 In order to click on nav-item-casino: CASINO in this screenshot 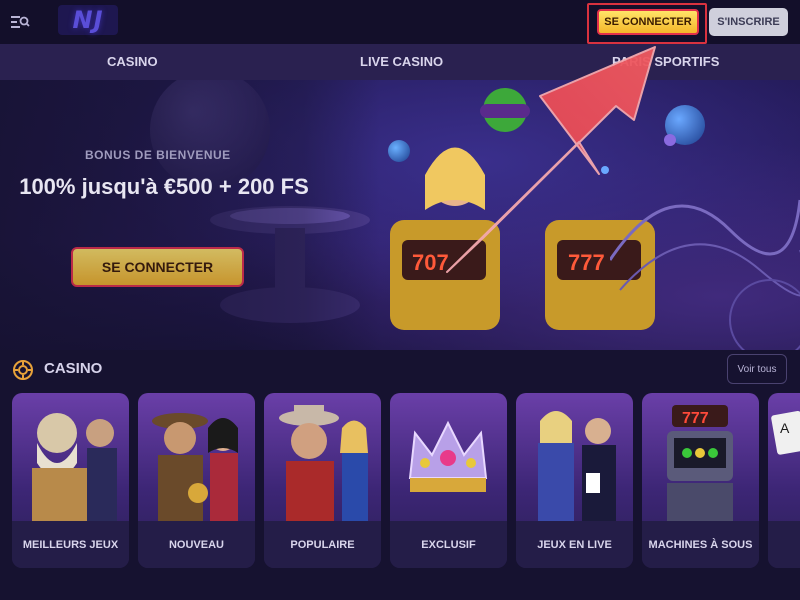, I will do `click(132, 62)`.